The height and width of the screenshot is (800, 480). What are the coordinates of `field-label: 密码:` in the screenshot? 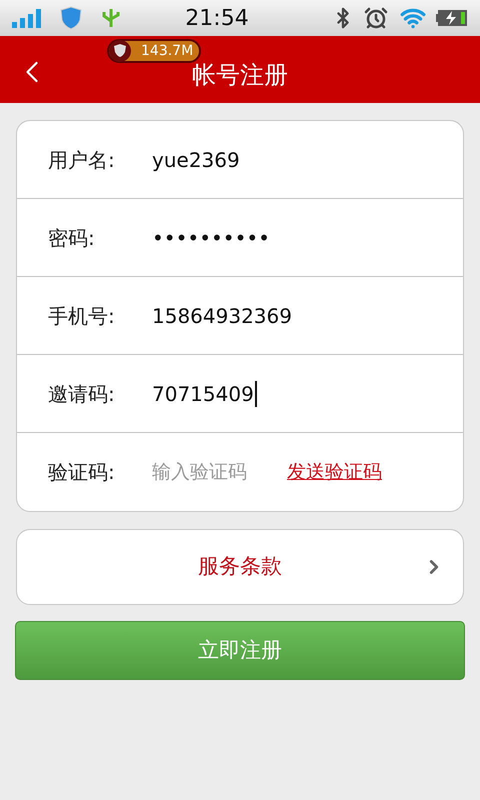 It's located at (72, 238).